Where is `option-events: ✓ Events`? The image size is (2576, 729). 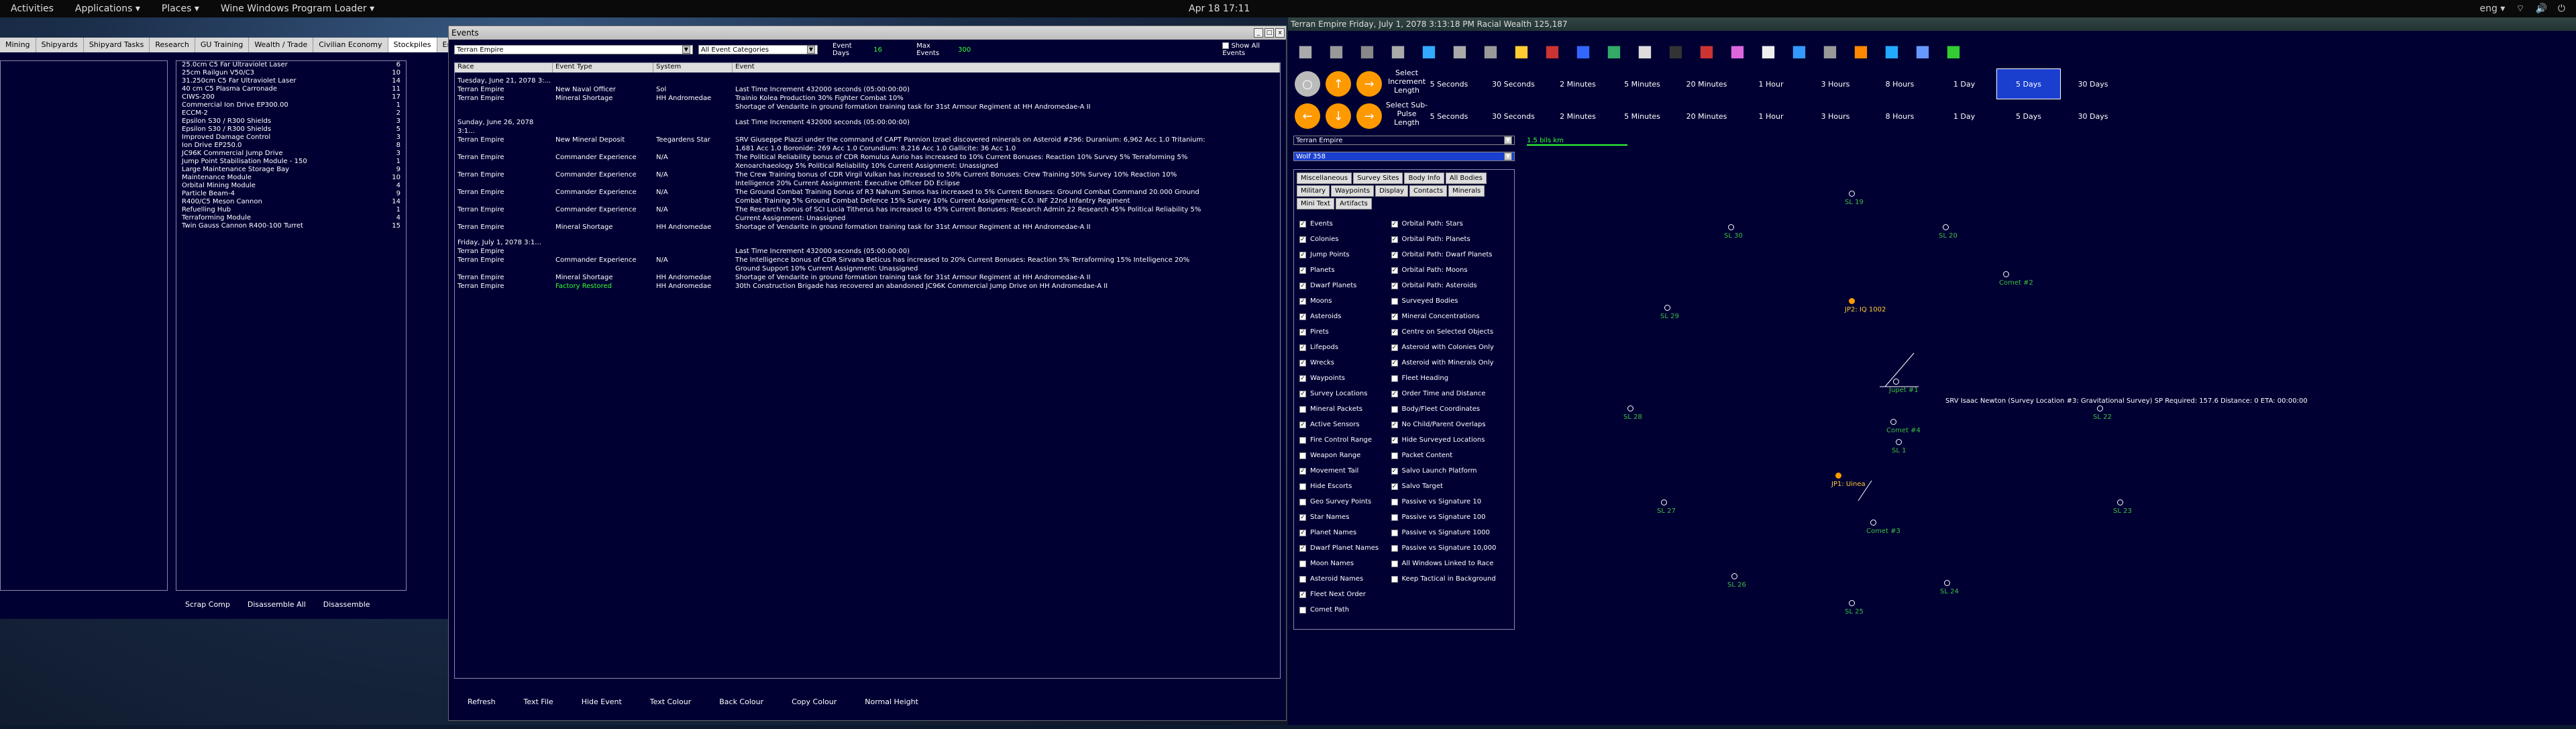
option-events: ✓ Events is located at coordinates (1345, 224).